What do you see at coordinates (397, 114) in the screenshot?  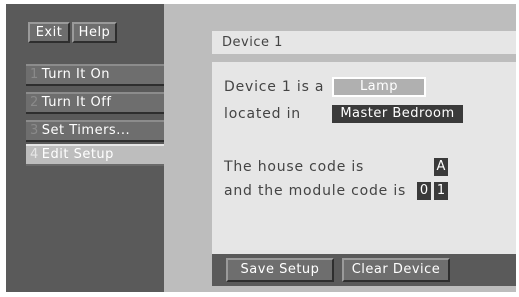 I see `location-field: Master Bedroom` at bounding box center [397, 114].